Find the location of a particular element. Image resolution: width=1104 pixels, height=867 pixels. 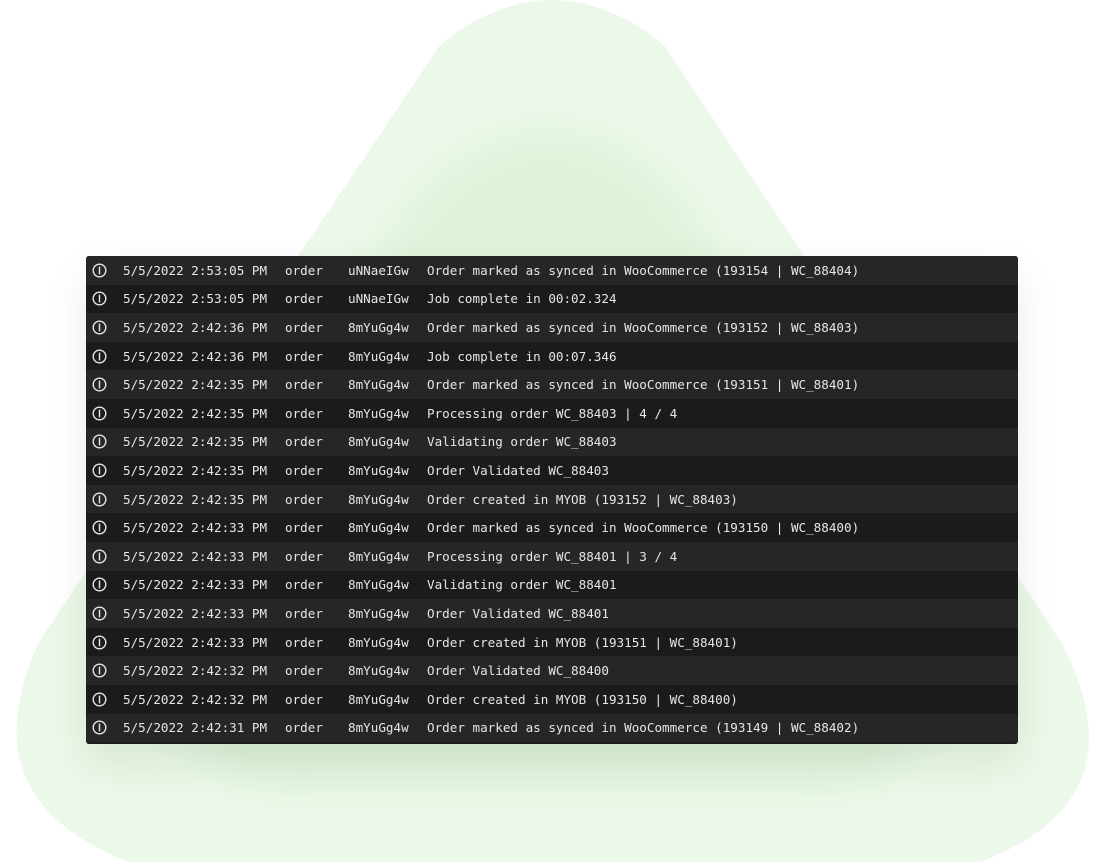

log-message: Job complete in 00:07.346 is located at coordinates (522, 356).